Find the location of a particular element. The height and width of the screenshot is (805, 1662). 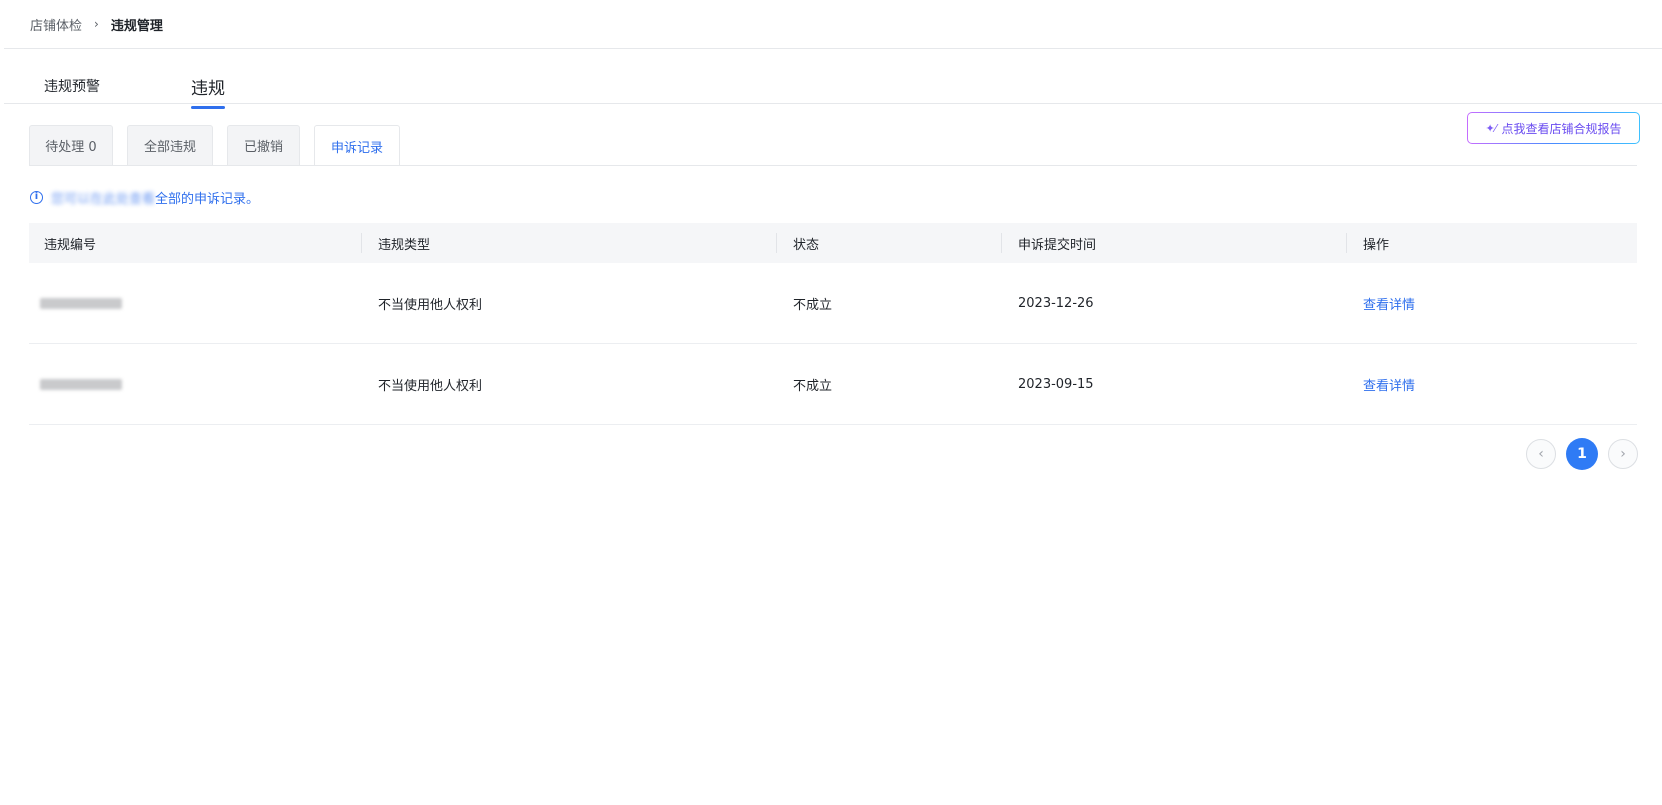

chevron-right-icon: › is located at coordinates (96, 24).